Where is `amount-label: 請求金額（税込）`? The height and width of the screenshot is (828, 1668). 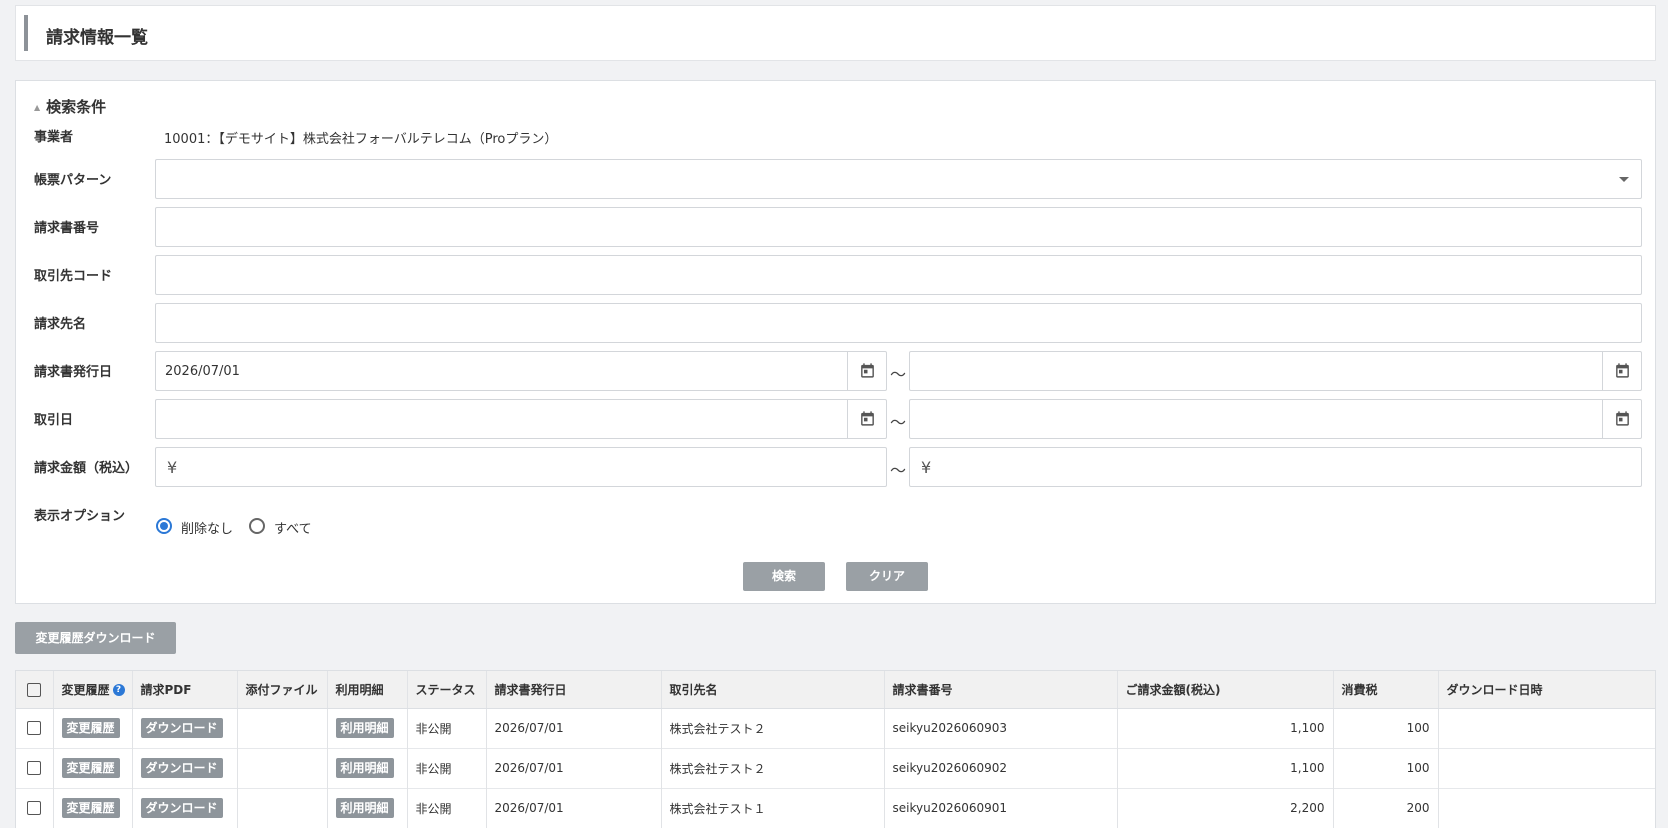 amount-label: 請求金額（税込） is located at coordinates (86, 468).